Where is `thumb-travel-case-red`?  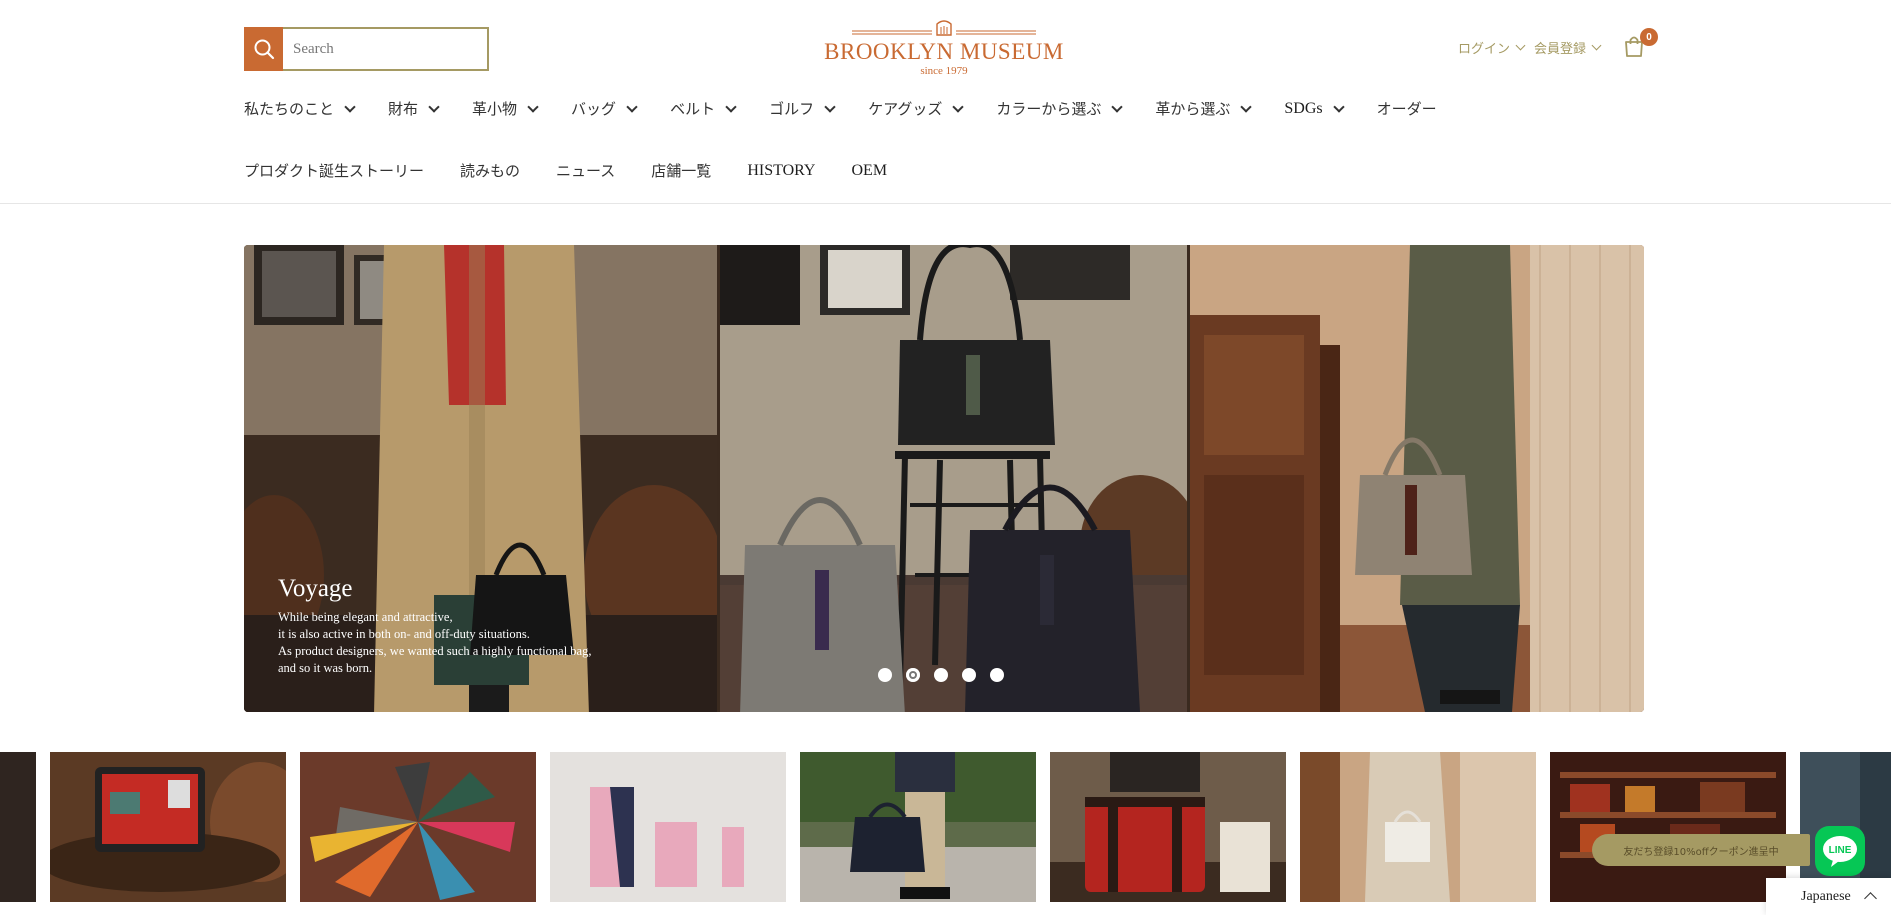
thumb-travel-case-red is located at coordinates (168, 827).